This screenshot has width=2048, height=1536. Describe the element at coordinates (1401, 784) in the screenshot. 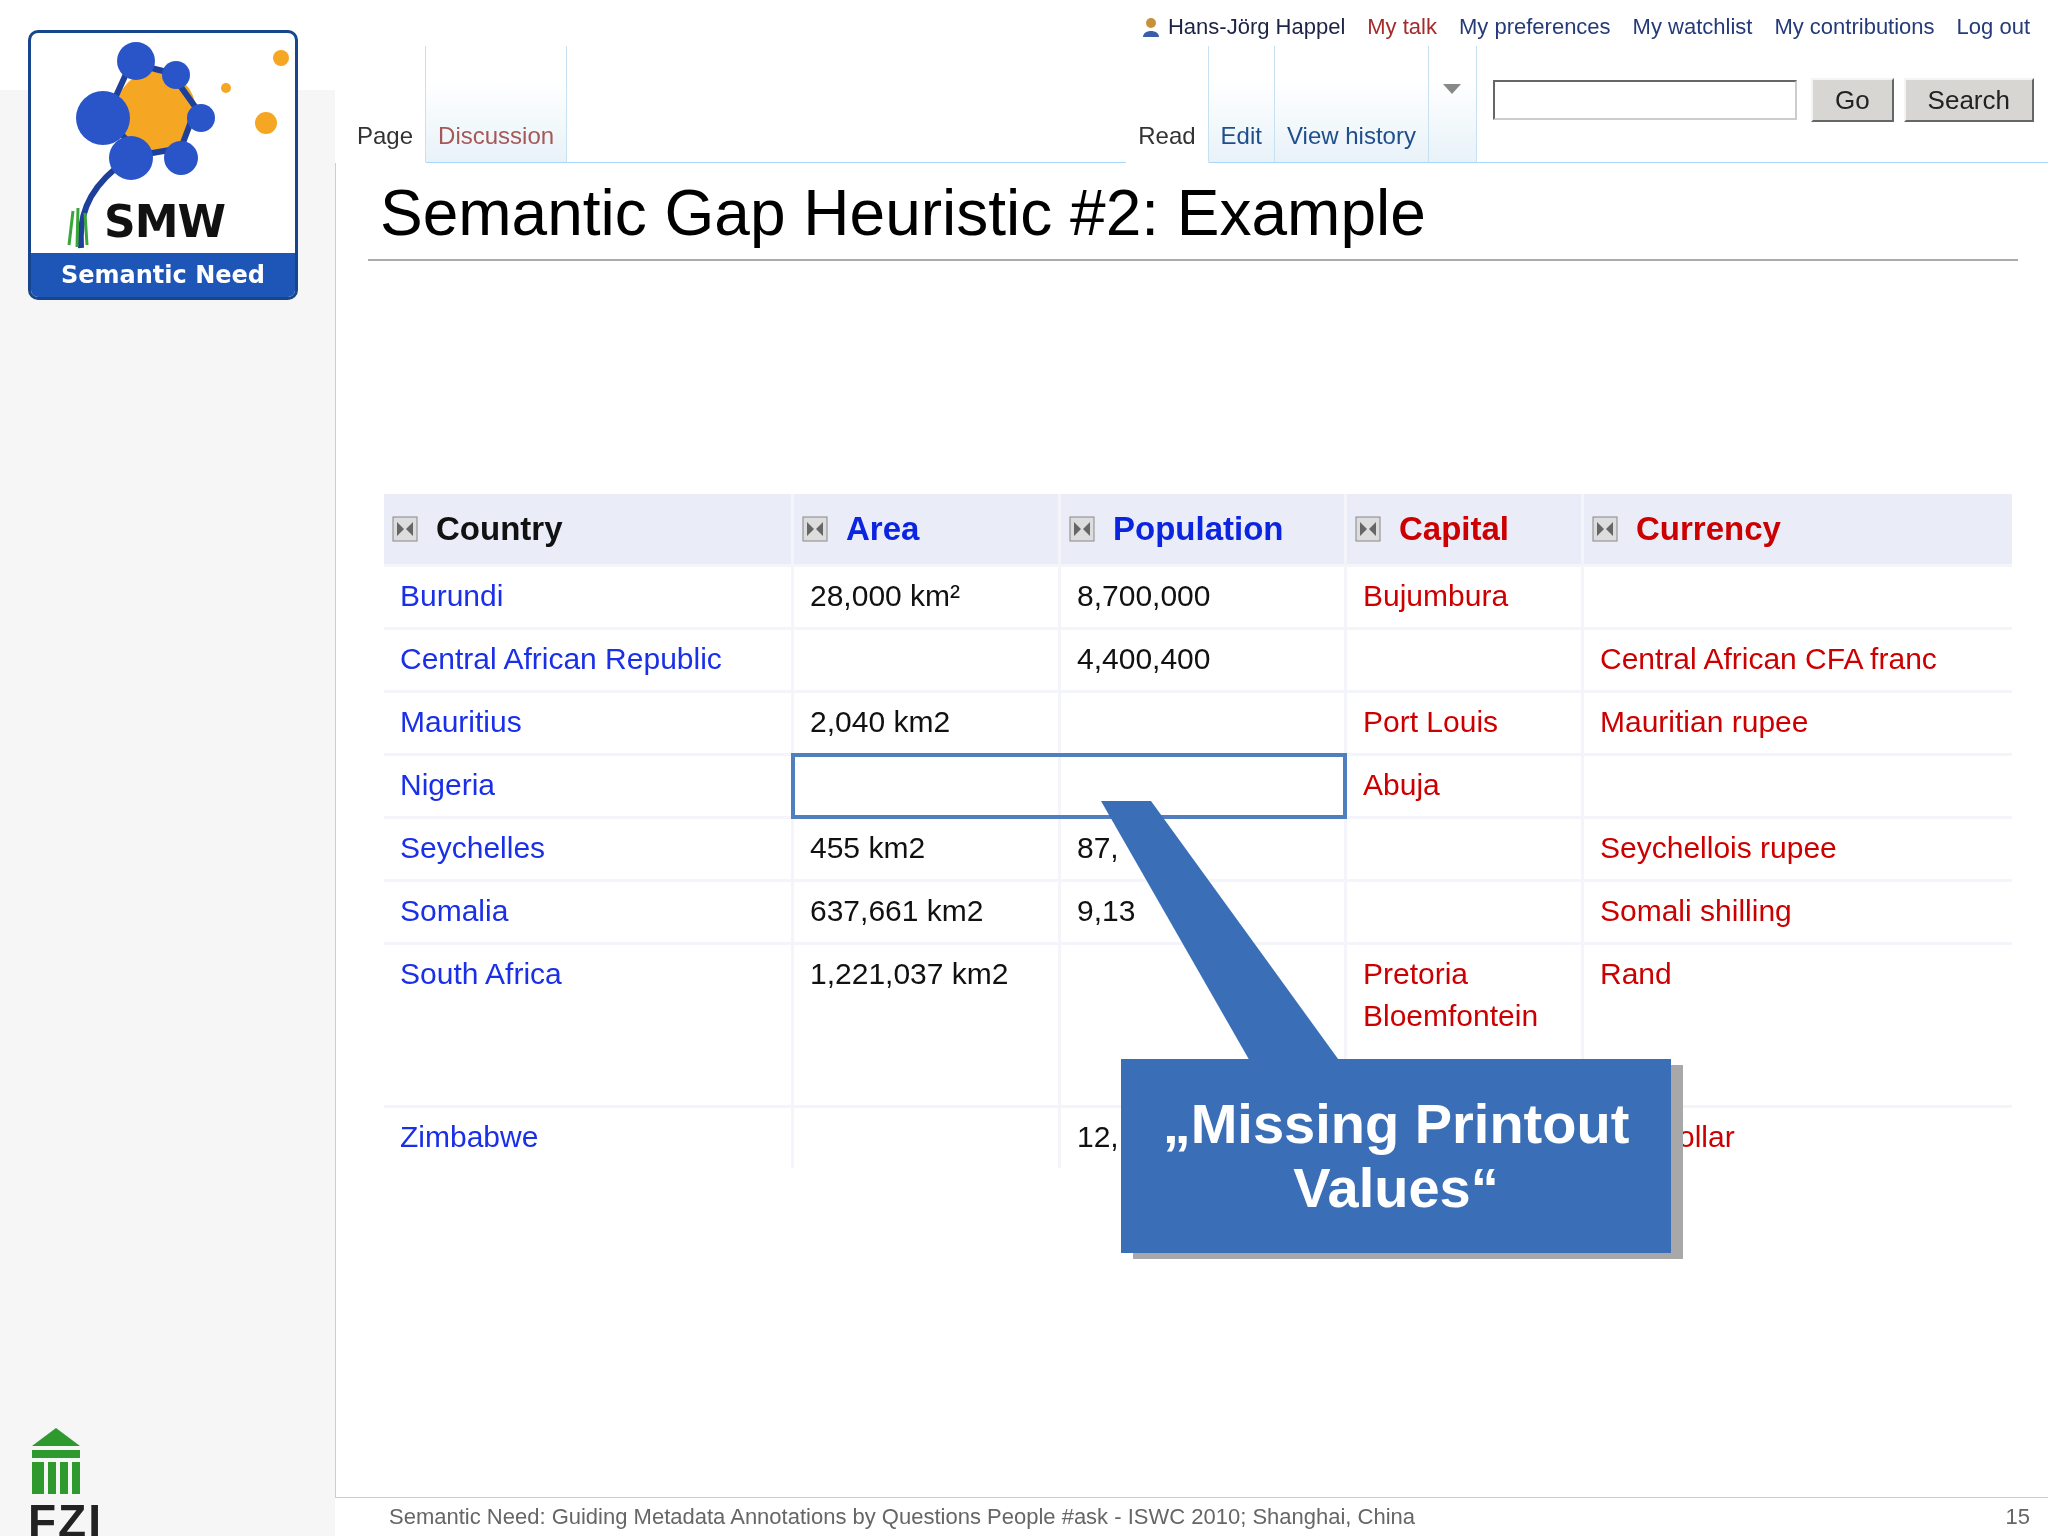

I see `cell-link: Abuja` at that location.